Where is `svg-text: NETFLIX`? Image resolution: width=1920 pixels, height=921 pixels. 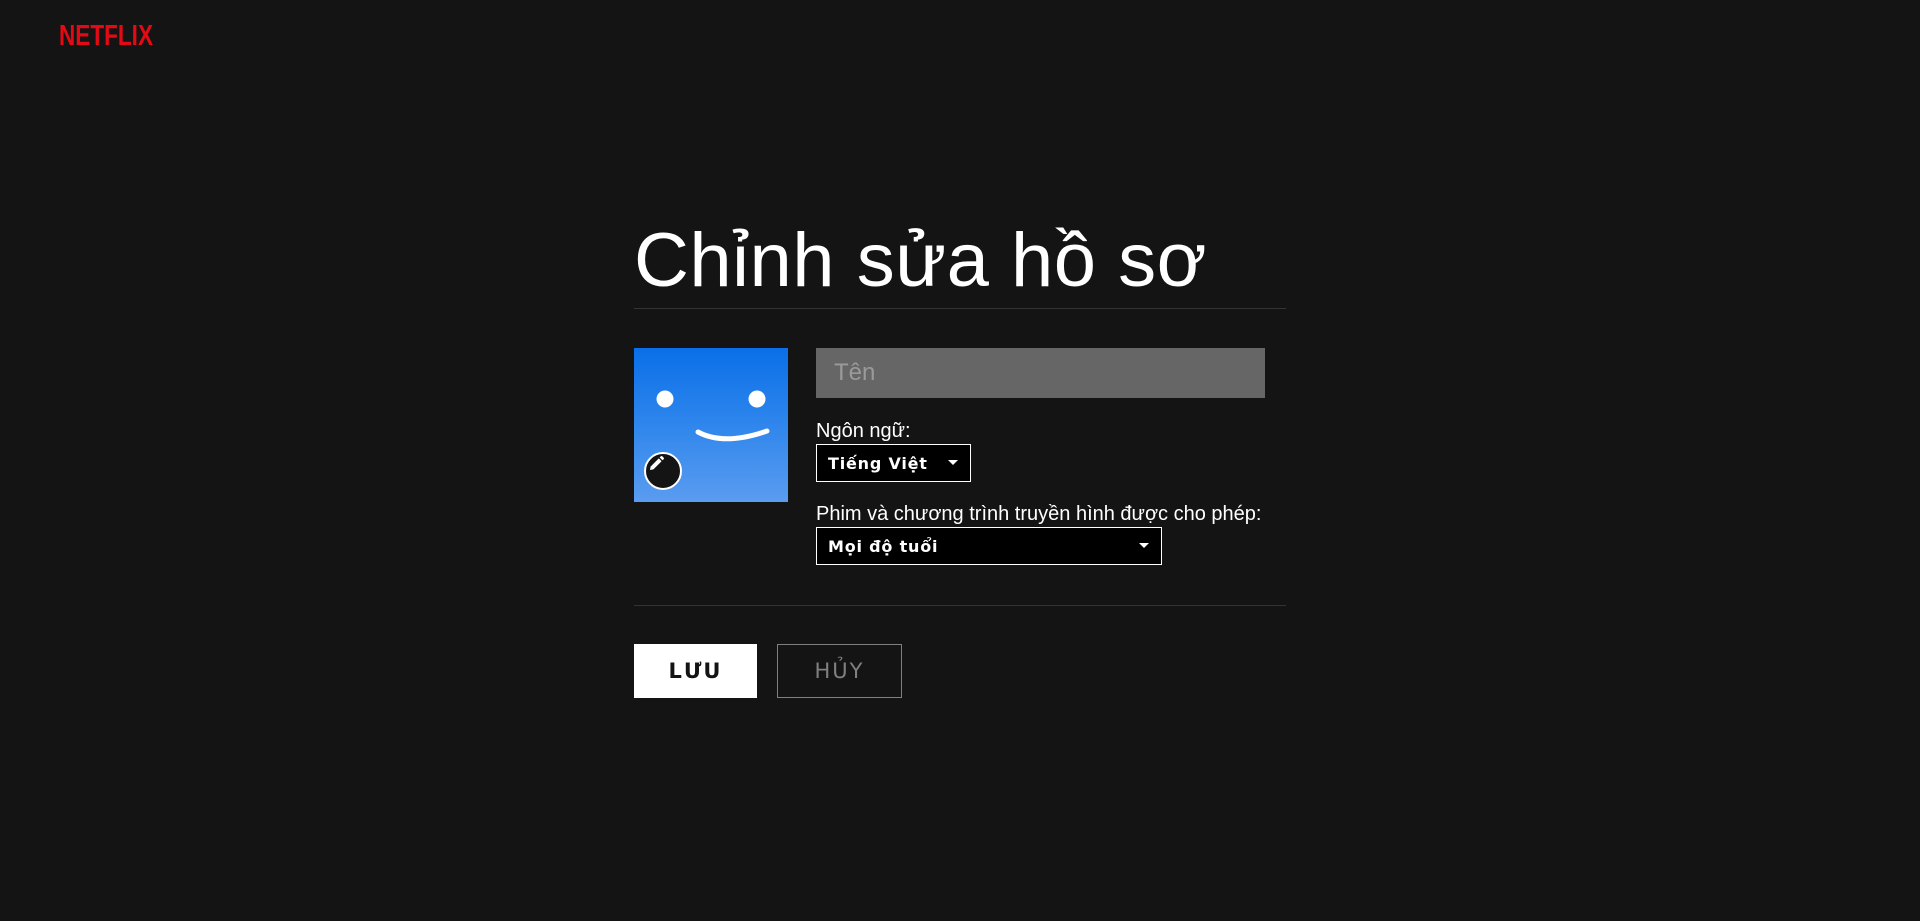
svg-text: NETFLIX is located at coordinates (106, 36).